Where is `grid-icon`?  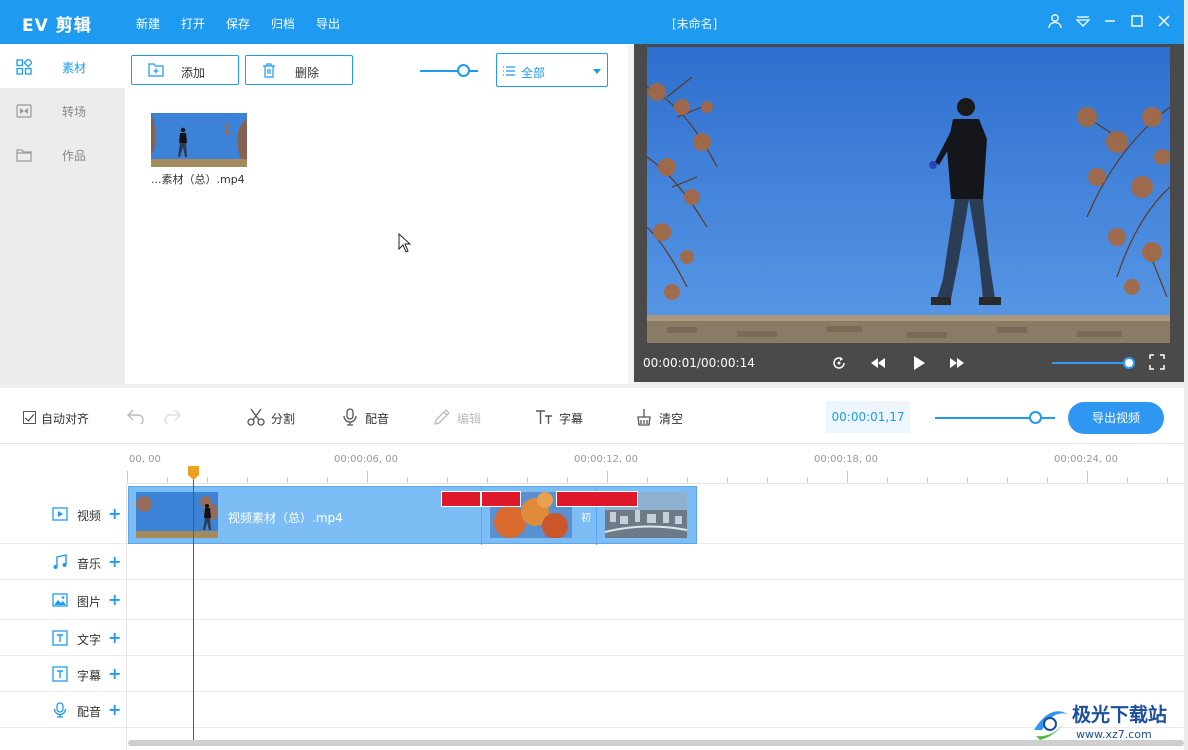 grid-icon is located at coordinates (25, 66).